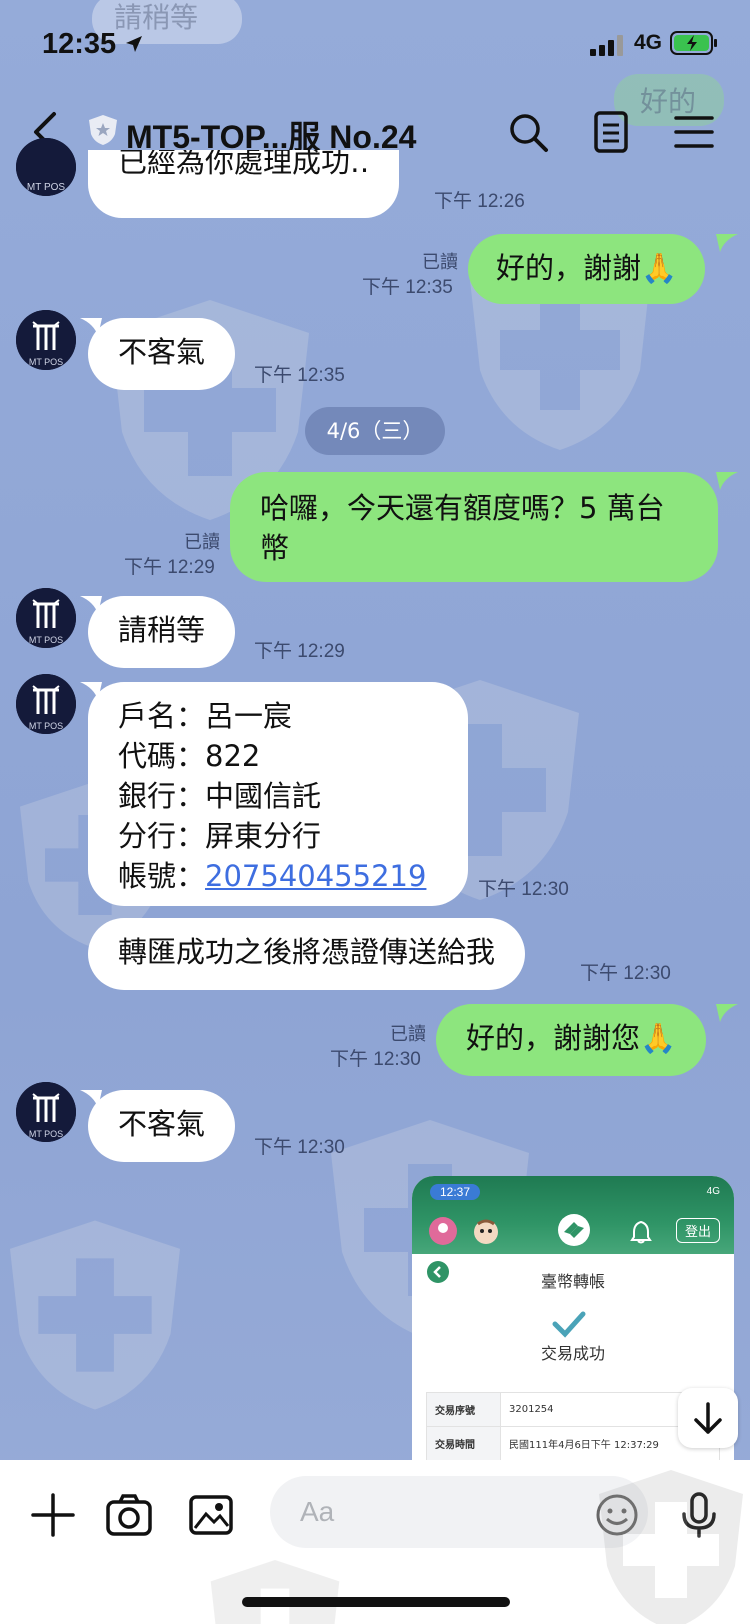  What do you see at coordinates (486, 1231) in the screenshot?
I see `mascot-icon` at bounding box center [486, 1231].